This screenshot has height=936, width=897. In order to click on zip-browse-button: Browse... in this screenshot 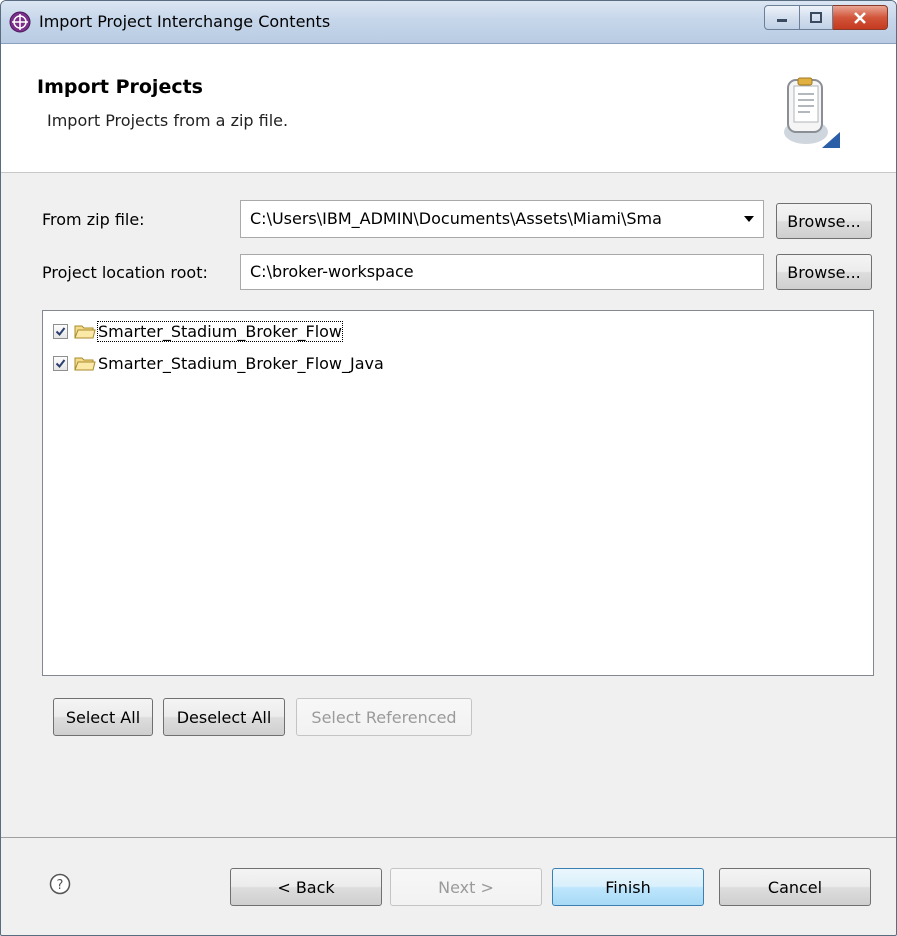, I will do `click(824, 221)`.